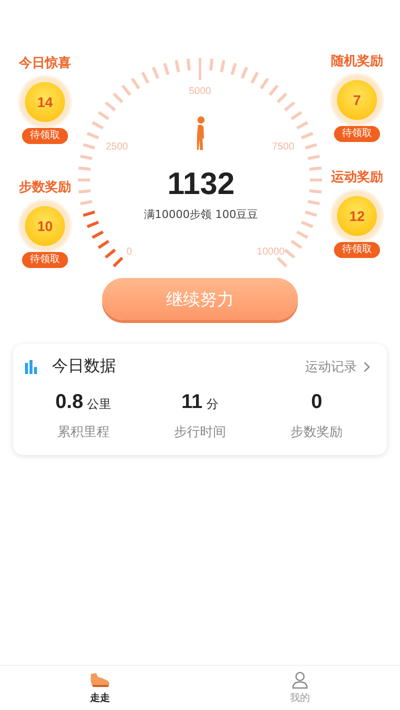  I want to click on goal-text: 满10000步领 100豆豆, so click(201, 214).